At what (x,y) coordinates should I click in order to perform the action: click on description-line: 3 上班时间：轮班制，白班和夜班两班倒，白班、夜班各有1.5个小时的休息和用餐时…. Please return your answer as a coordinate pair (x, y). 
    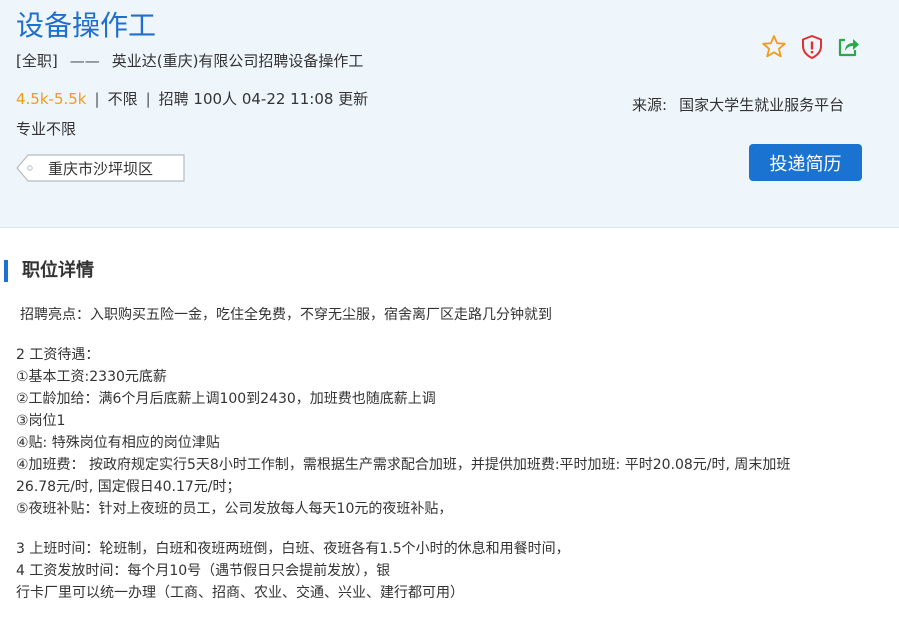
    Looking at the image, I should click on (293, 549).